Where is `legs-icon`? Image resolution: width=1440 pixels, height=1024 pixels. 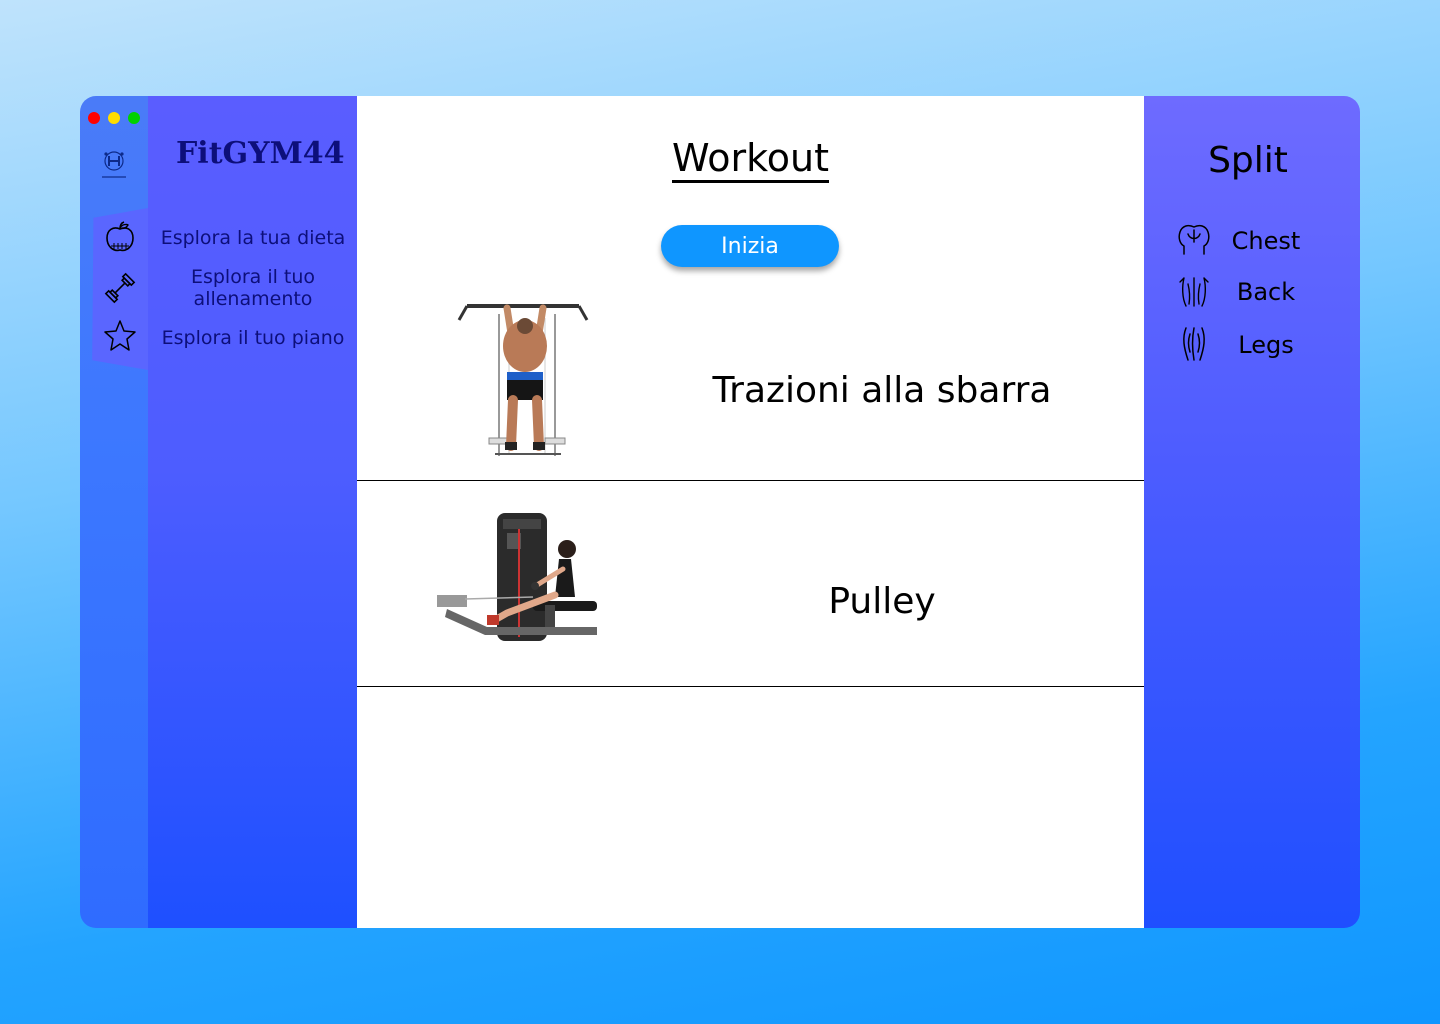
legs-icon is located at coordinates (1194, 344).